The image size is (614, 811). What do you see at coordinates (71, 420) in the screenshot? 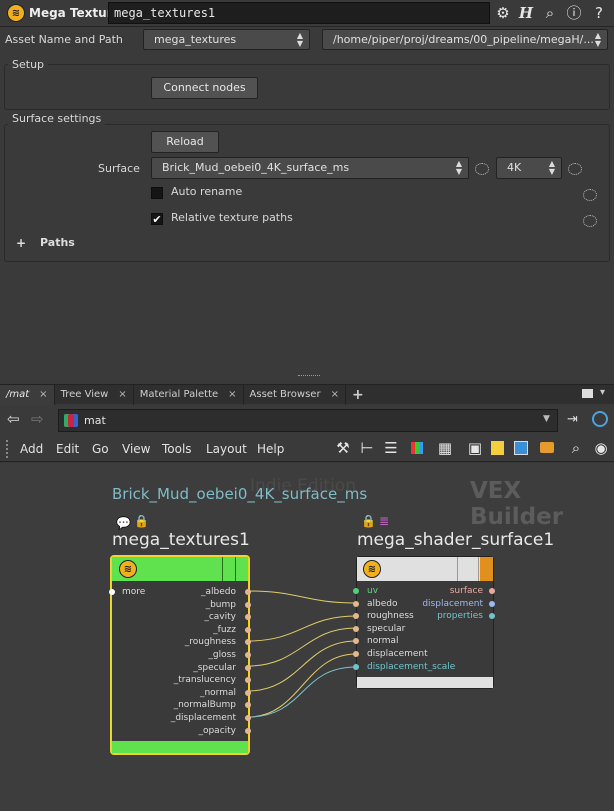
I see `material-network-icon` at bounding box center [71, 420].